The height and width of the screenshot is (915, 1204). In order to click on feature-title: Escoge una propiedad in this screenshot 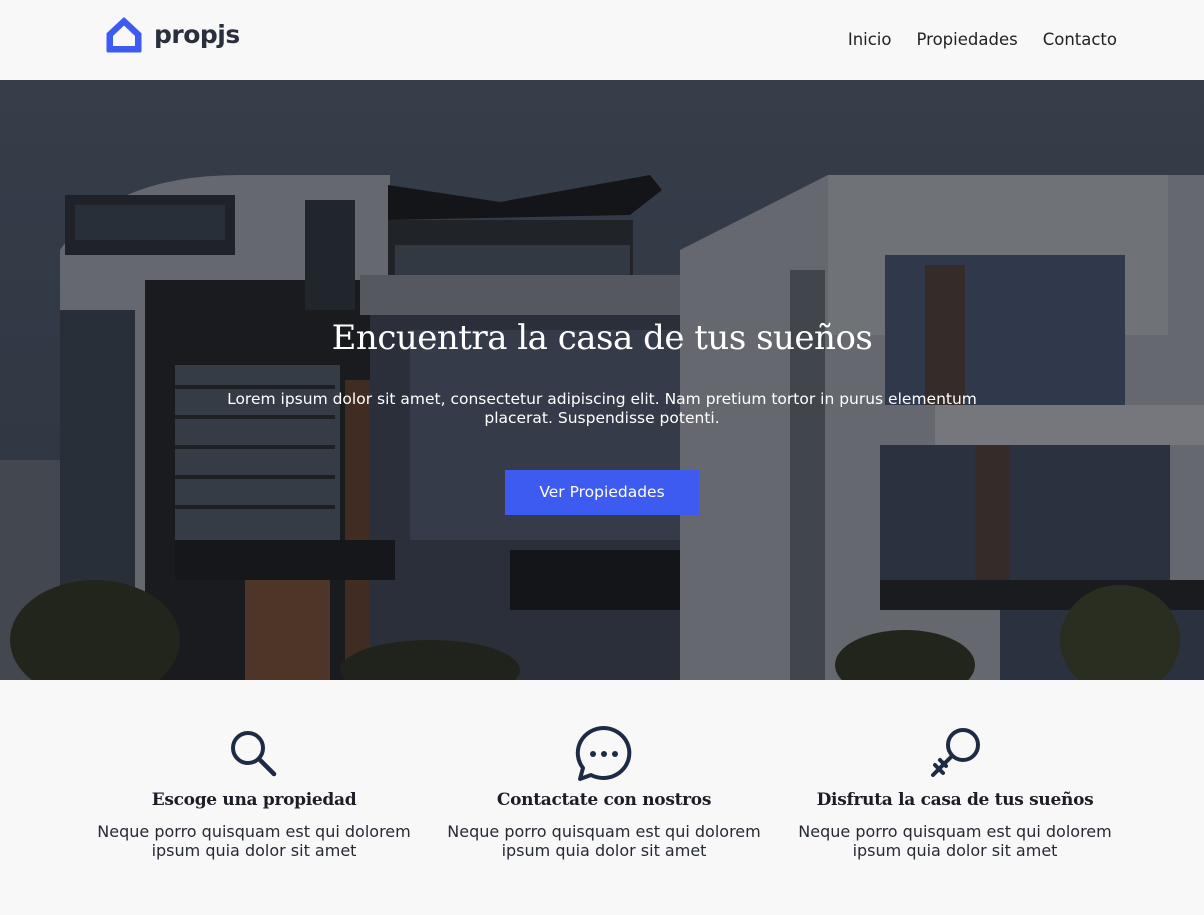, I will do `click(254, 800)`.